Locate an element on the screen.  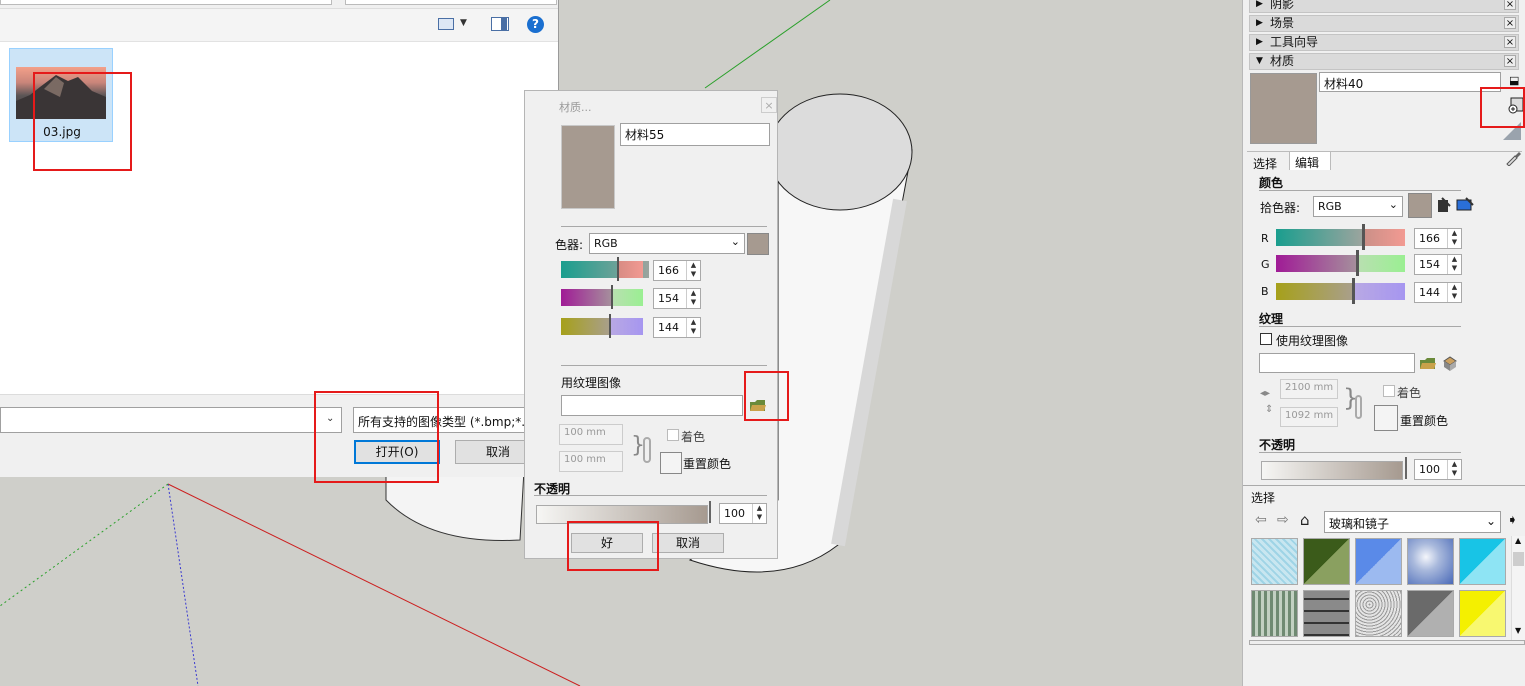
match-color-model-icon is located at coordinates (1444, 205).